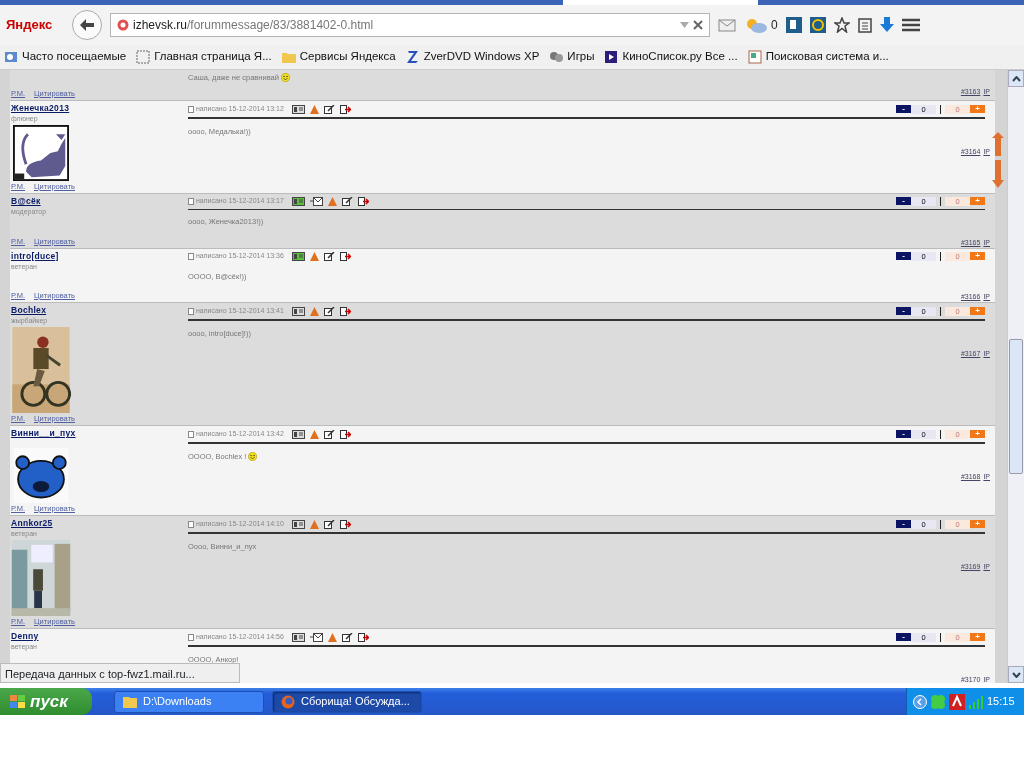  Describe the element at coordinates (841, 25) in the screenshot. I see `star-icon` at that location.